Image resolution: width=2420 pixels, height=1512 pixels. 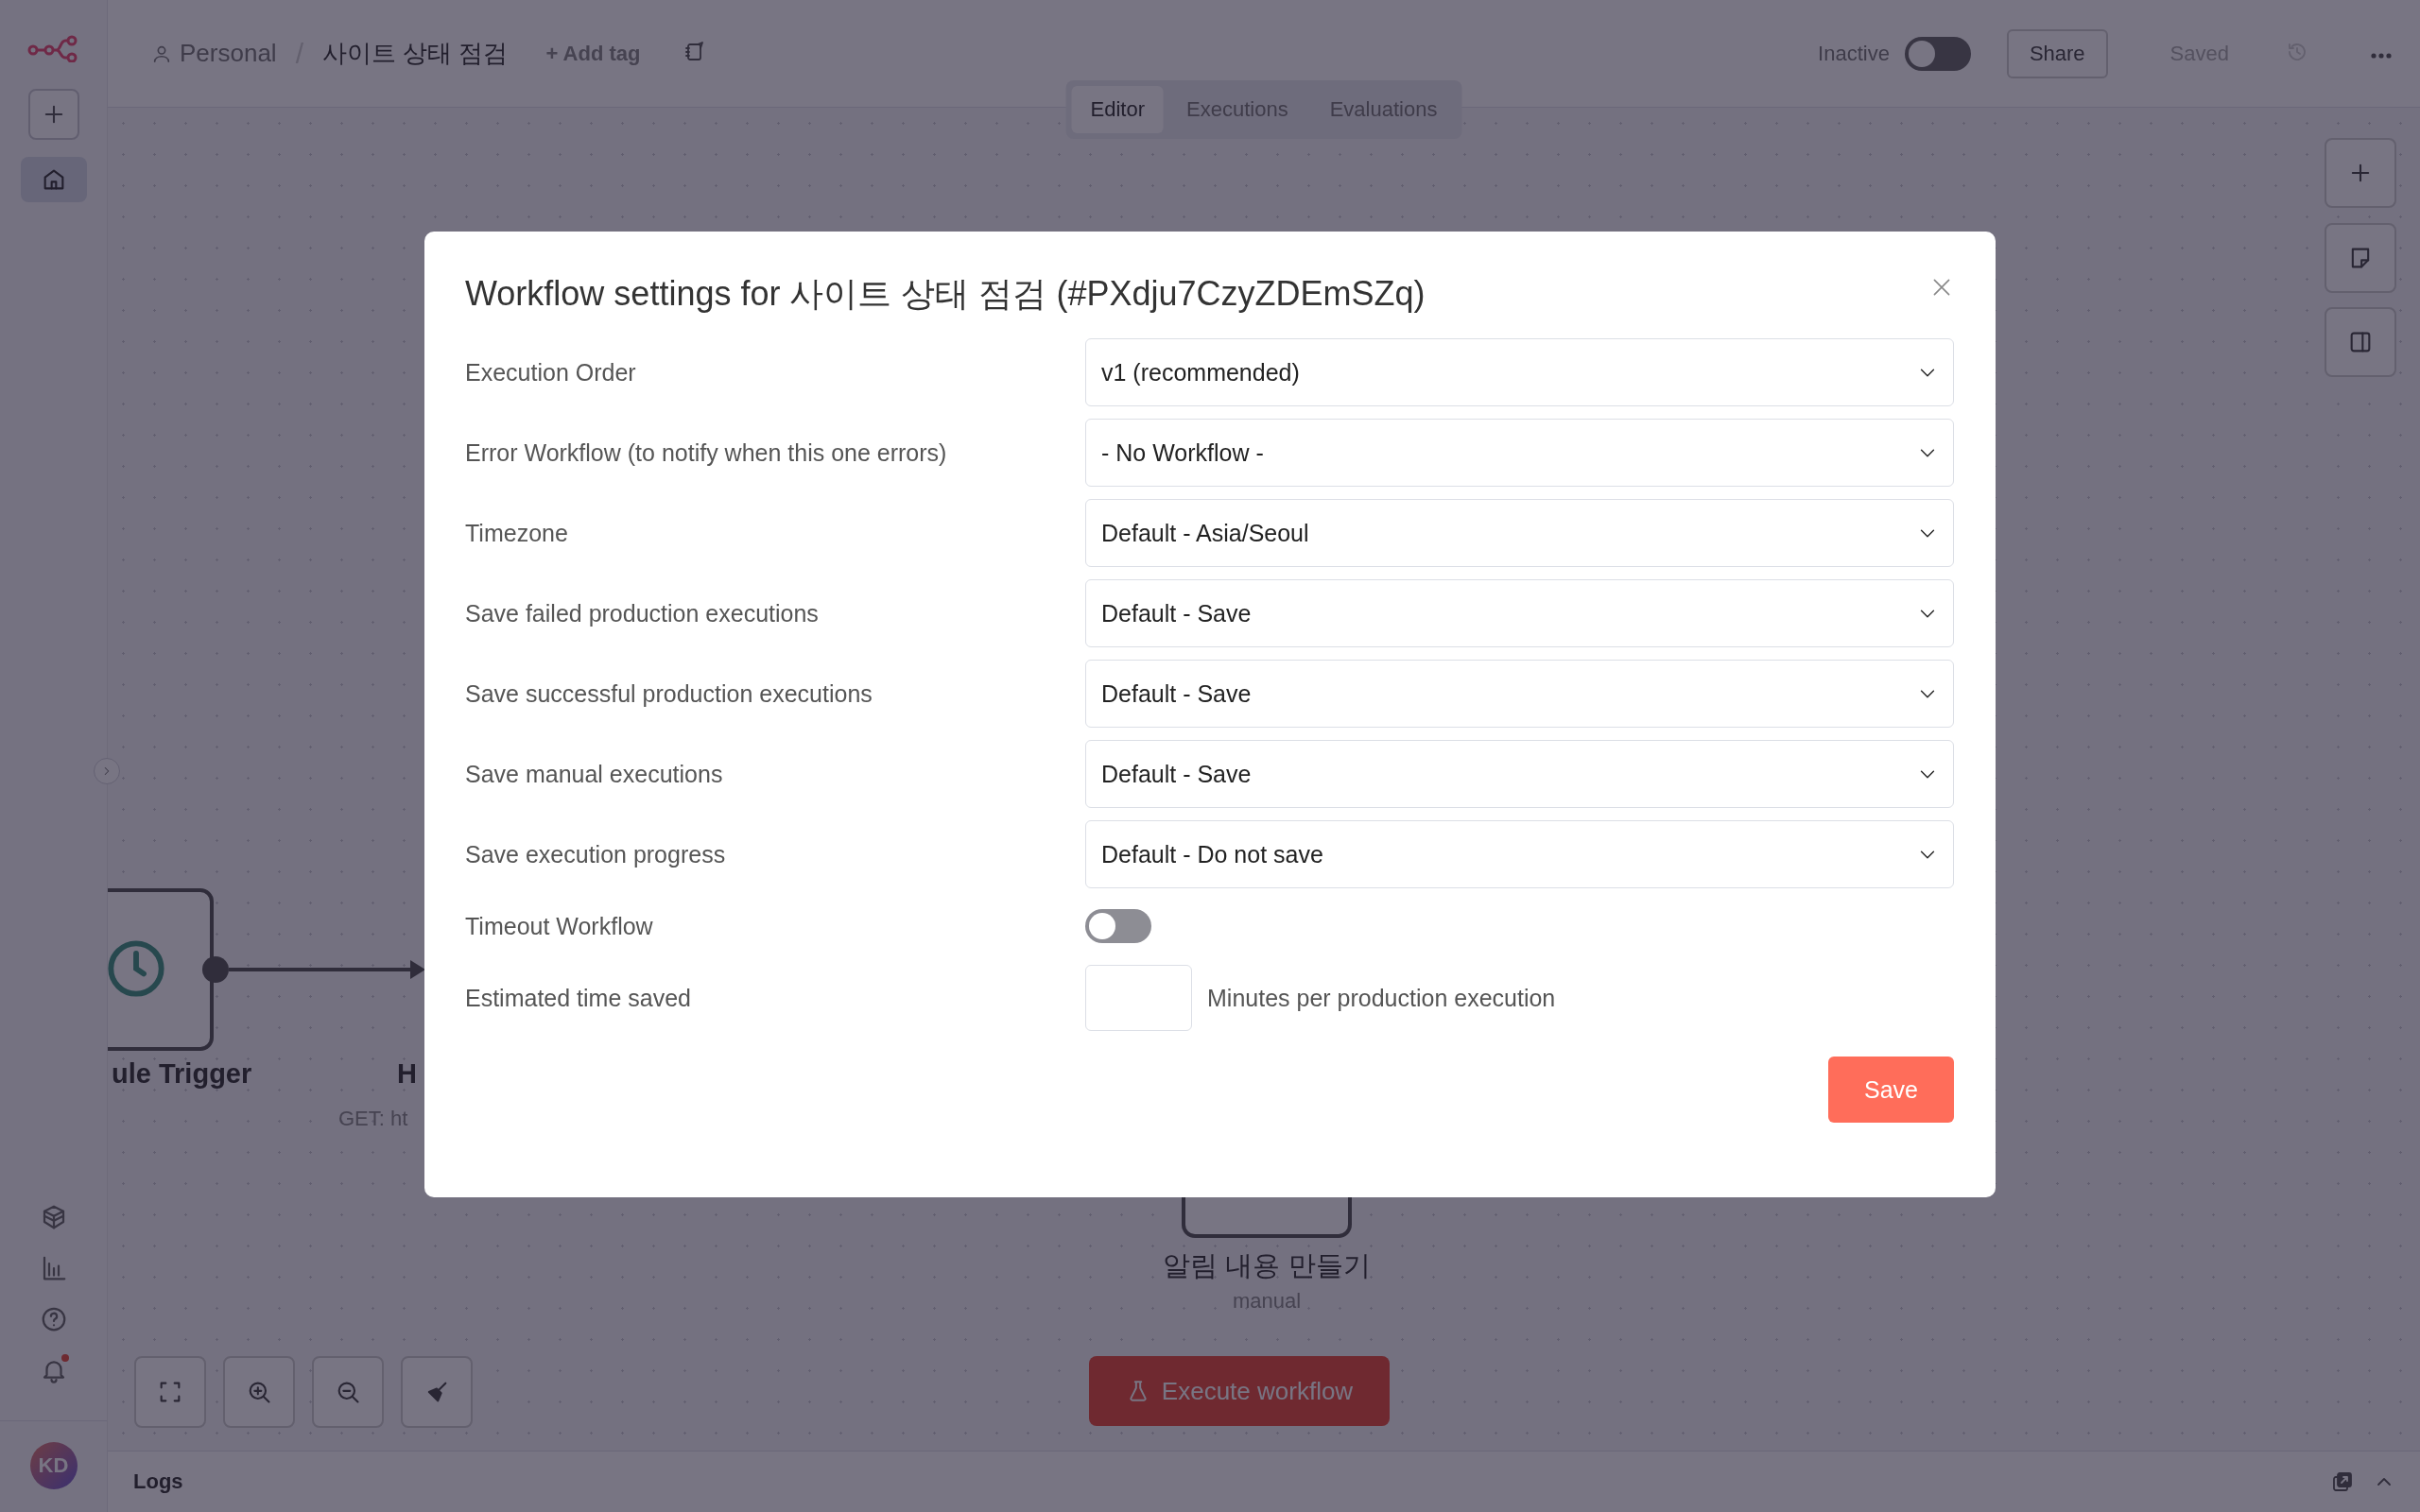 I want to click on number-field, so click(x=1139, y=998).